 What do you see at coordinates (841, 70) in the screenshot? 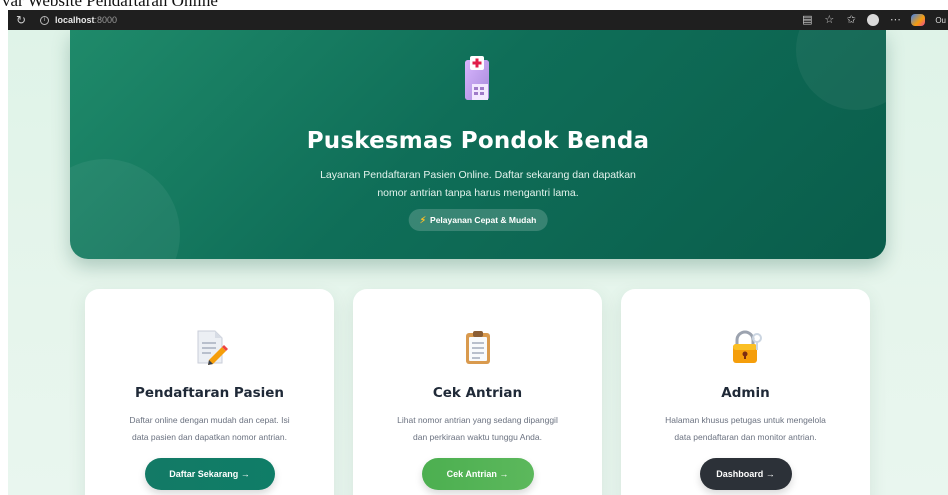
I see `decorative-circle` at bounding box center [841, 70].